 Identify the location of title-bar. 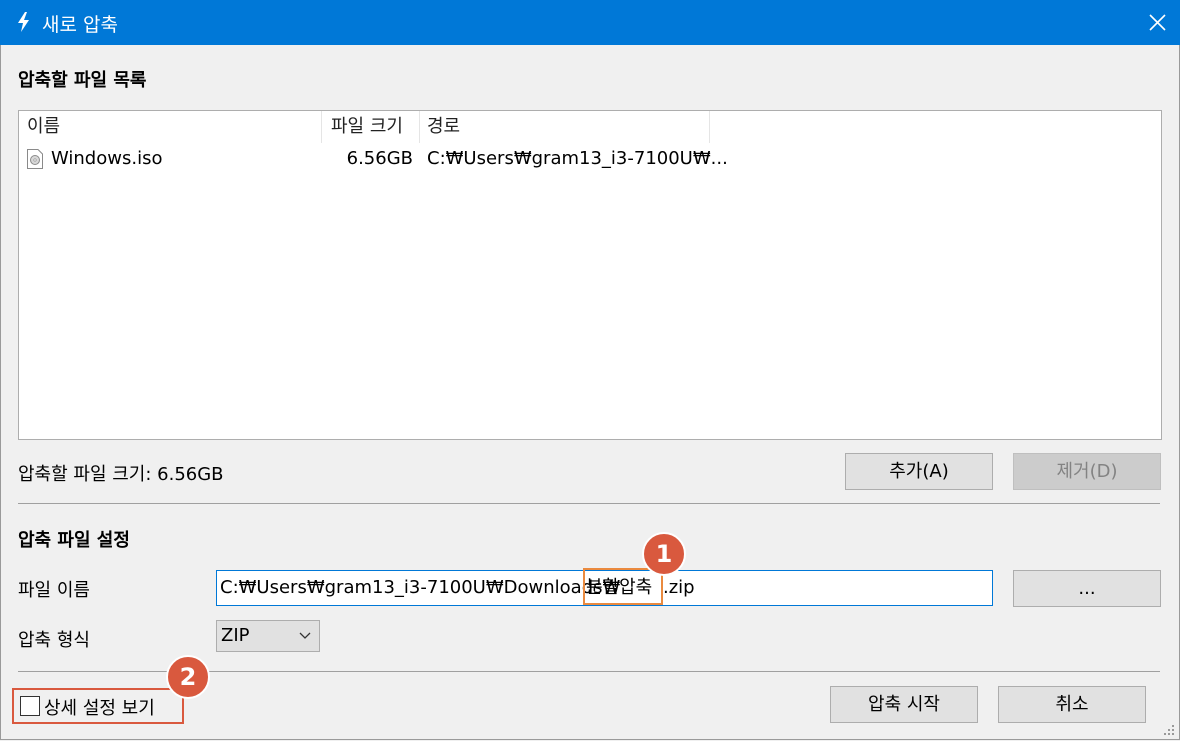
(590, 22).